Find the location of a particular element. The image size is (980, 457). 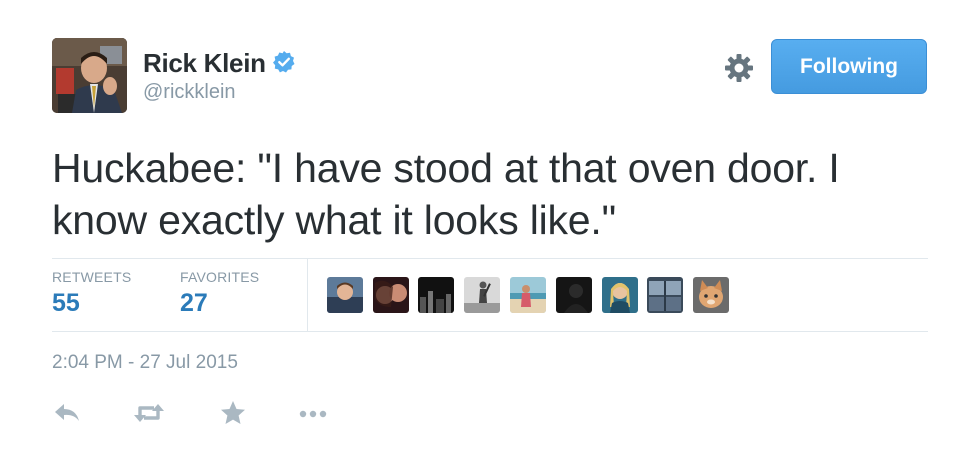

favorites-label: FAVORITES is located at coordinates (220, 277).